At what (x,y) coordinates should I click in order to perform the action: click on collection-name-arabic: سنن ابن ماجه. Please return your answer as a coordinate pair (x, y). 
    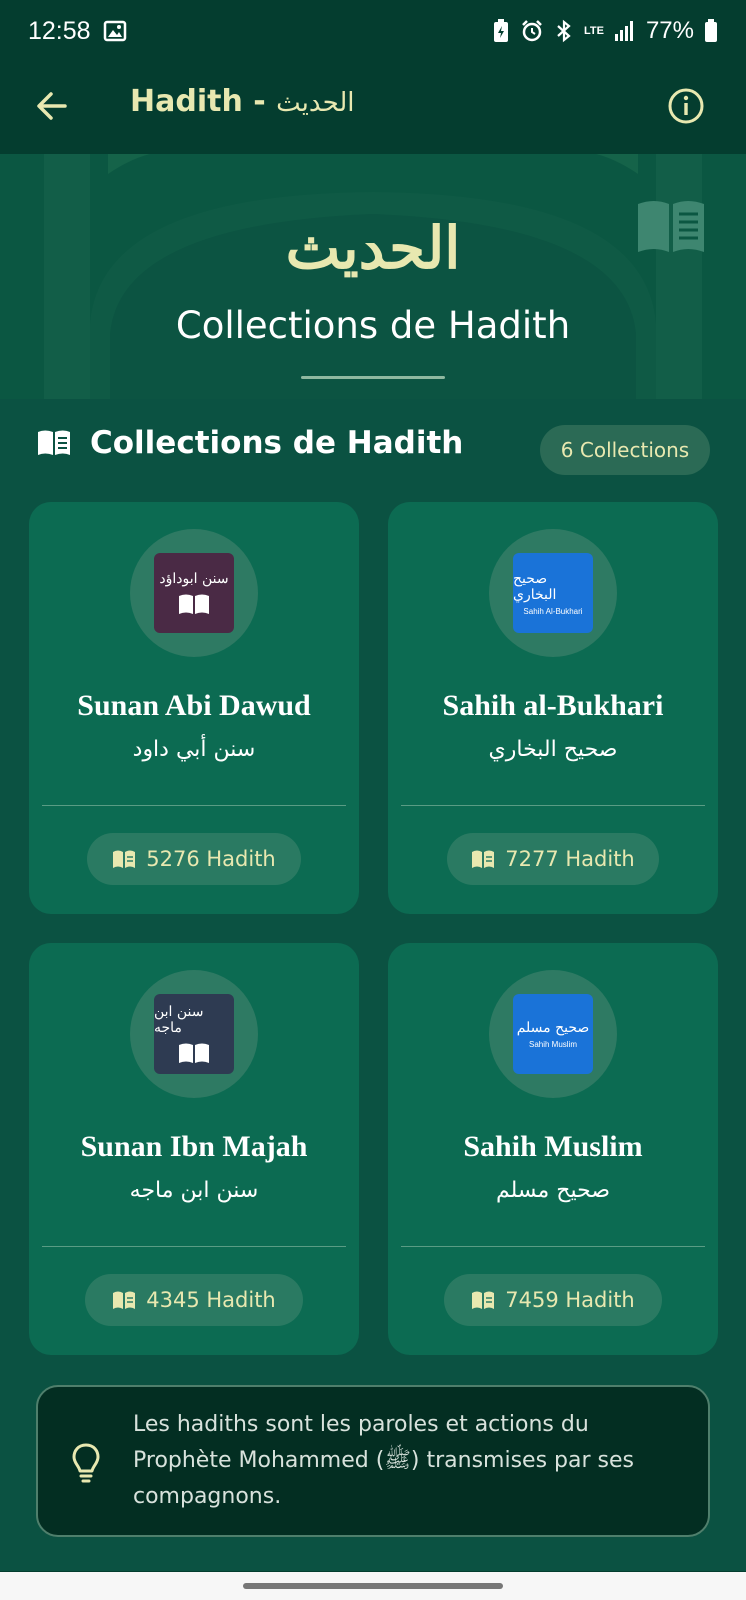
    Looking at the image, I should click on (194, 1190).